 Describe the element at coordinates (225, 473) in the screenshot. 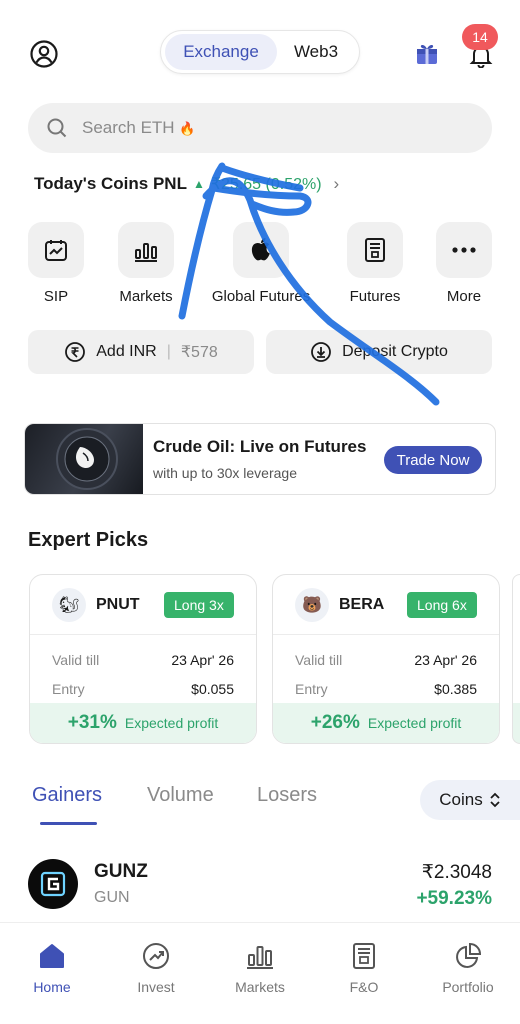

I see `banner-subtitle: with up to 30x leverage` at that location.